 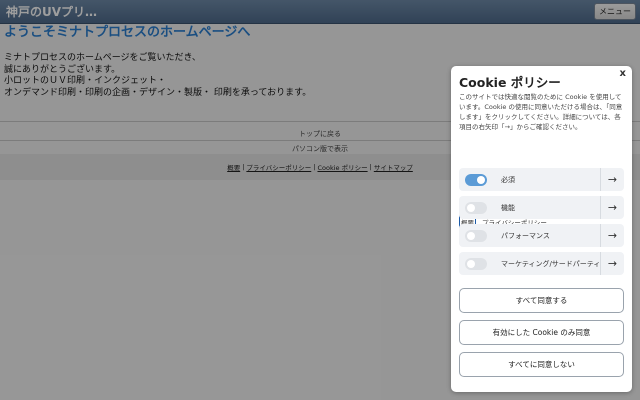 I want to click on category-label: パフォーマンス, so click(x=525, y=235).